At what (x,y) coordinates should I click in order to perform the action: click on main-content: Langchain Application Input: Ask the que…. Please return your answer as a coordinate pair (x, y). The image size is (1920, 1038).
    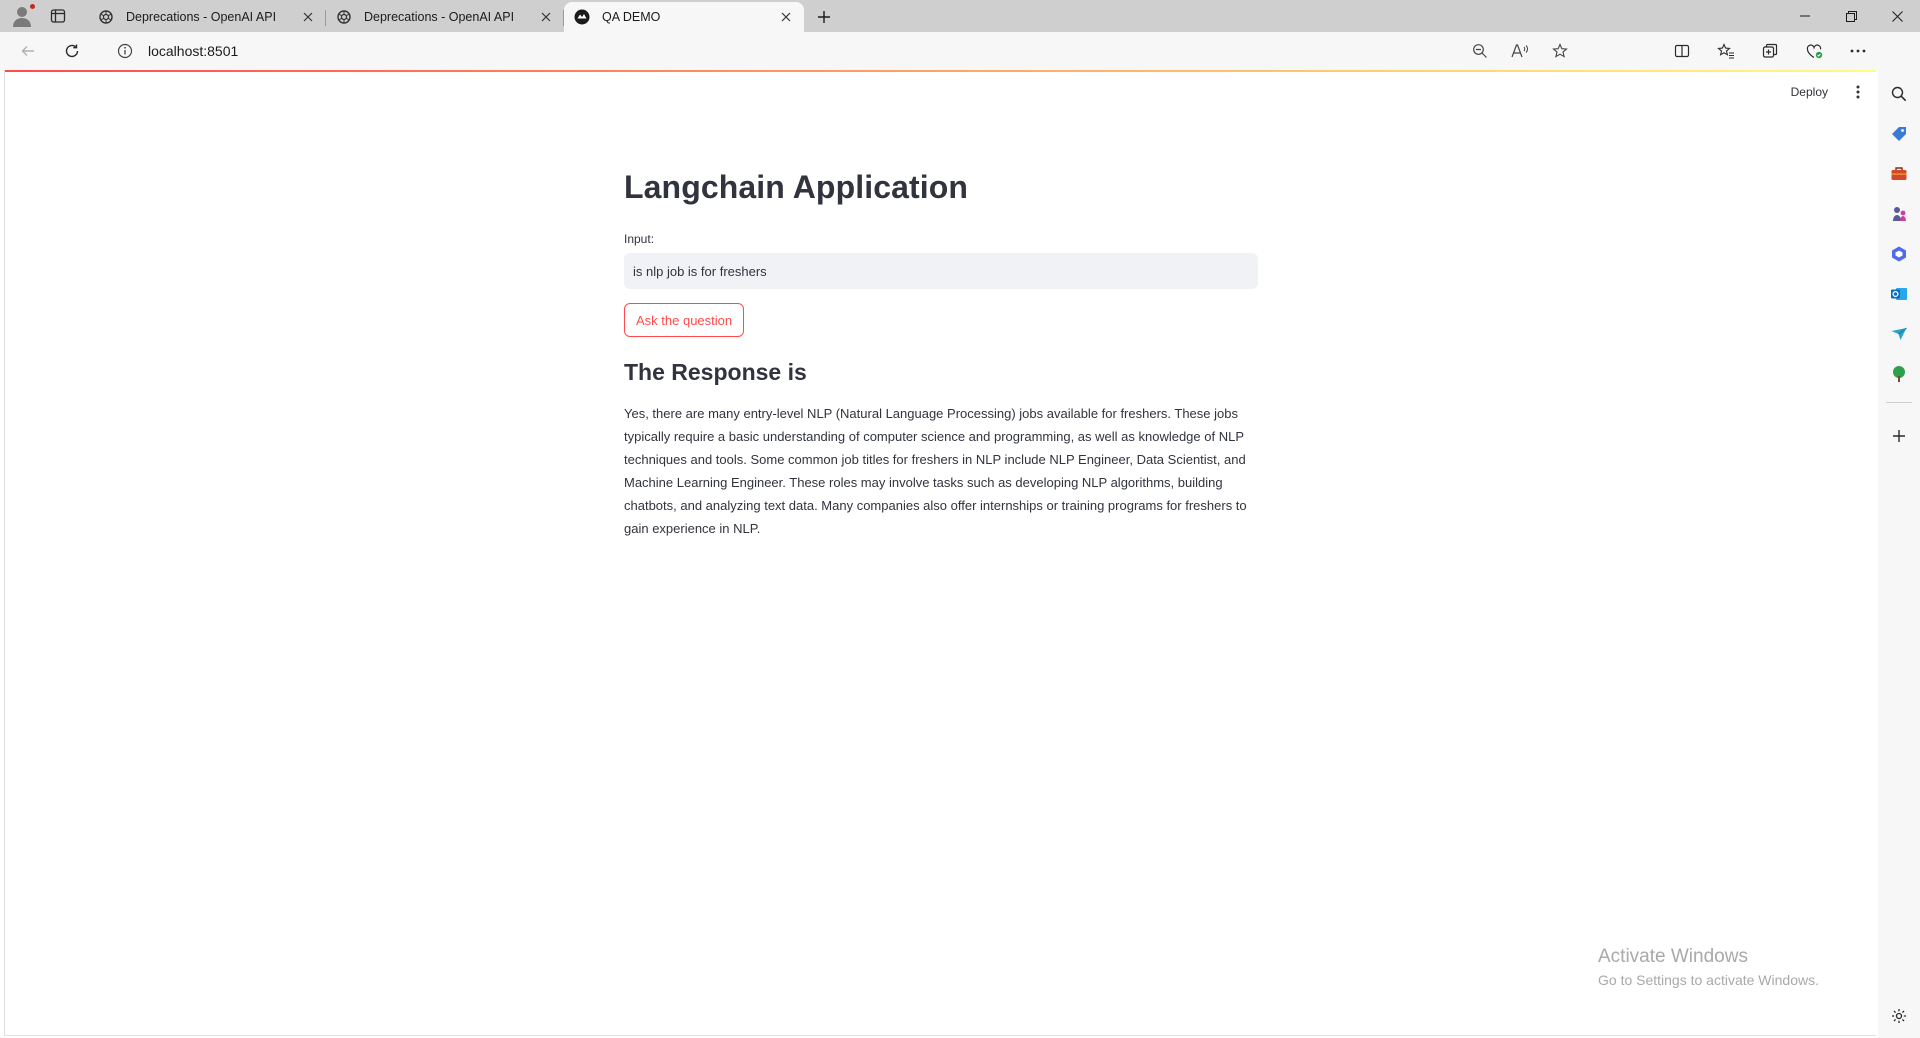
    Looking at the image, I should click on (943, 354).